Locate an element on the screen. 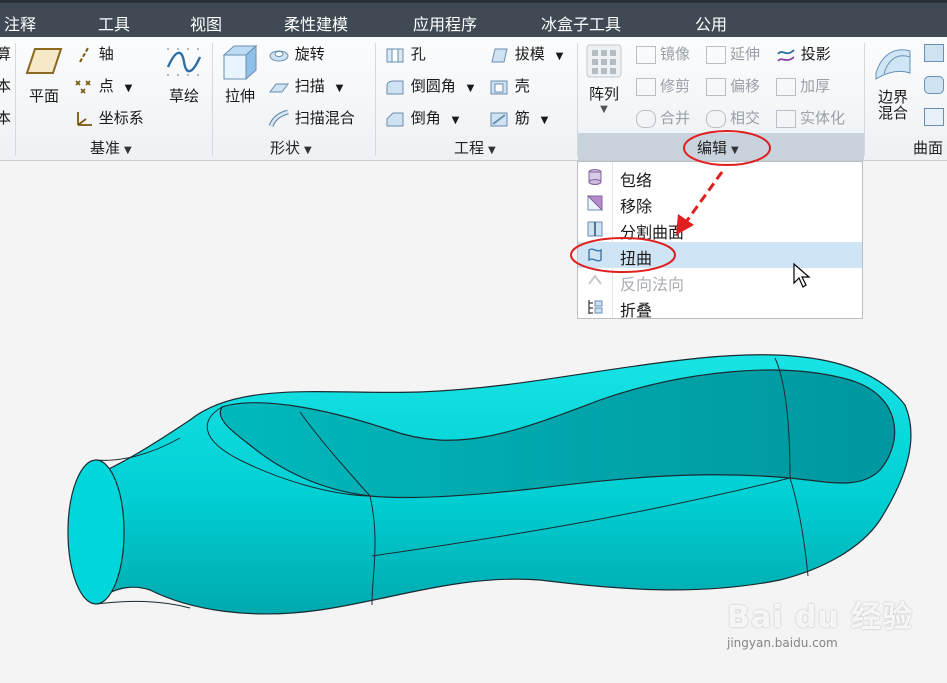 The image size is (947, 683). chamfer-button: 倒角 ▼ is located at coordinates (421, 117).